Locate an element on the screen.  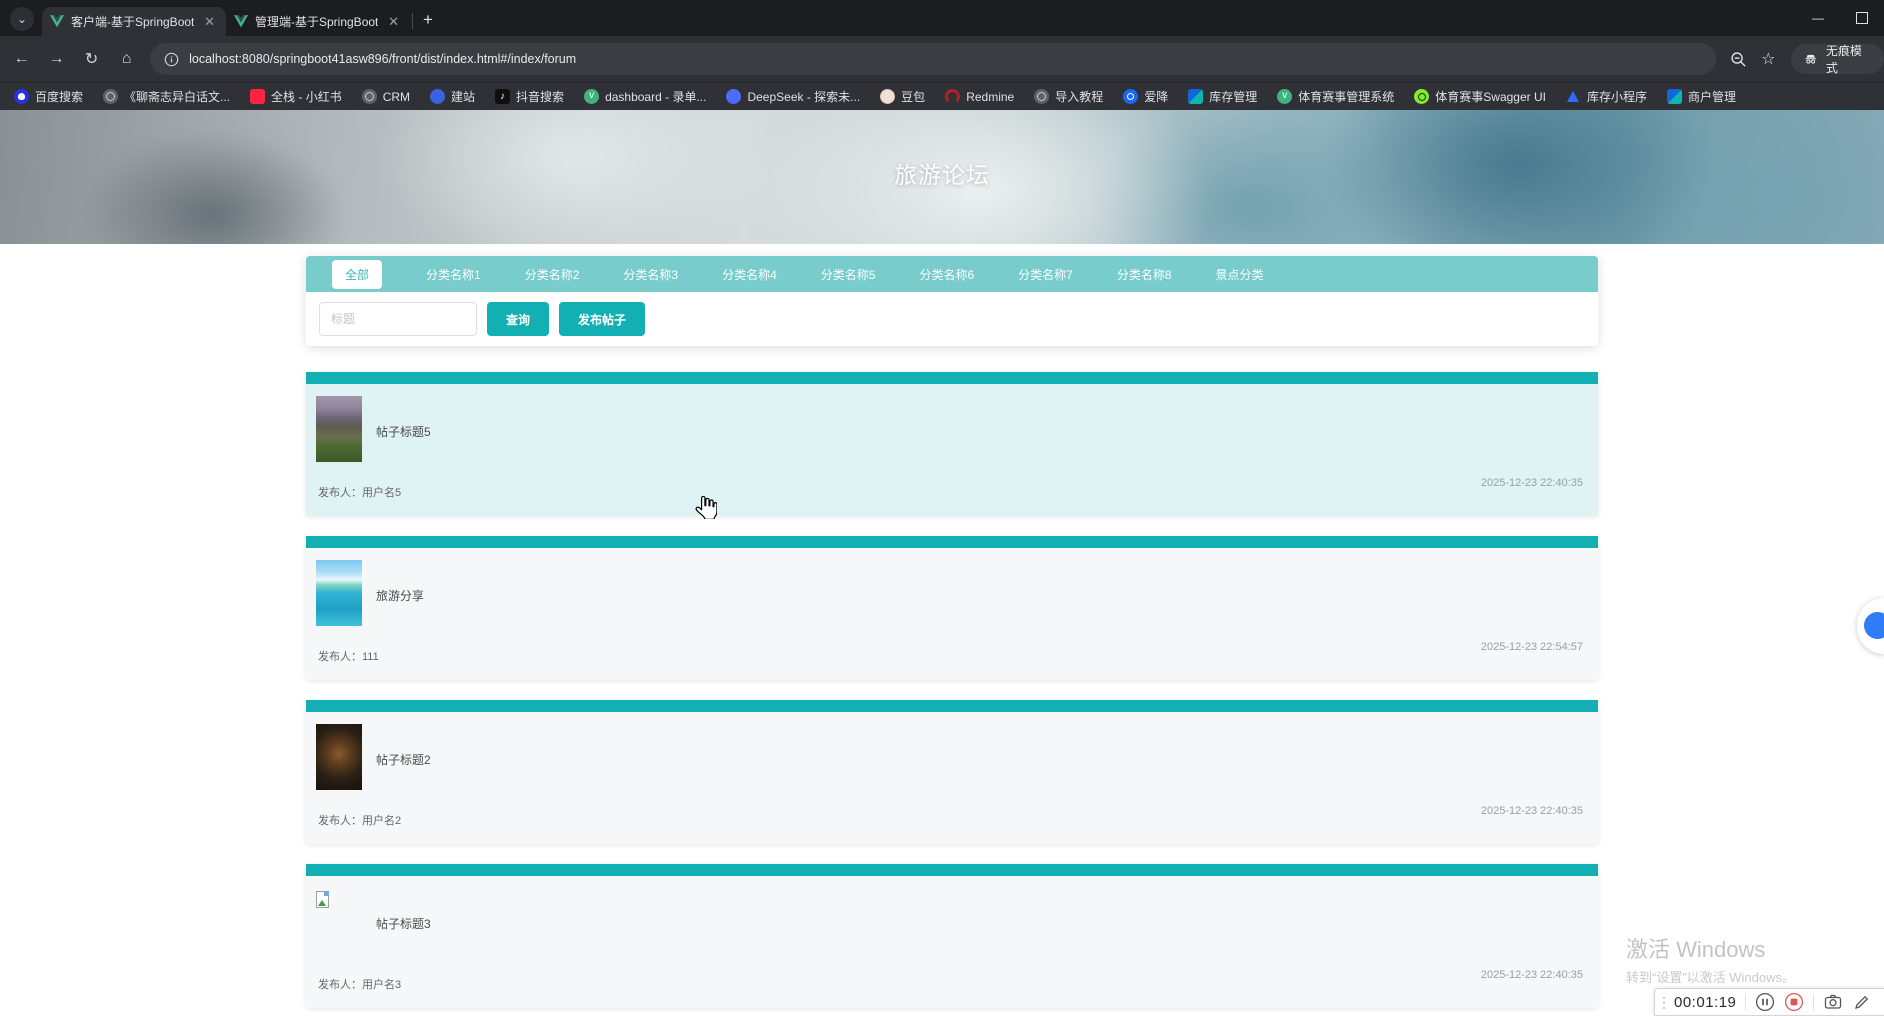
floating-widget-button is located at coordinates (1870, 626).